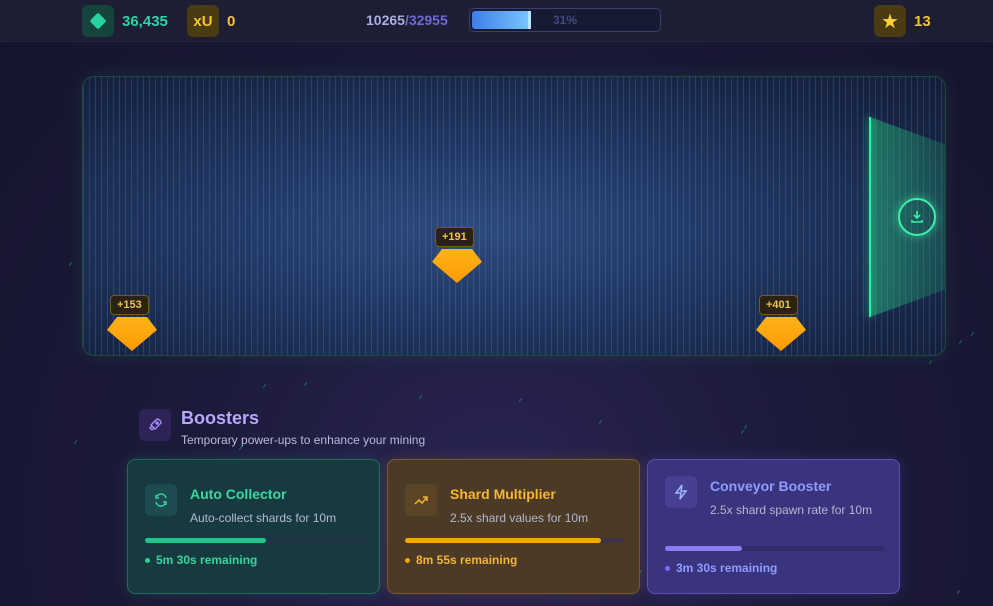 The width and height of the screenshot is (993, 606). I want to click on booster-remaining: 3m 30s remaining, so click(727, 568).